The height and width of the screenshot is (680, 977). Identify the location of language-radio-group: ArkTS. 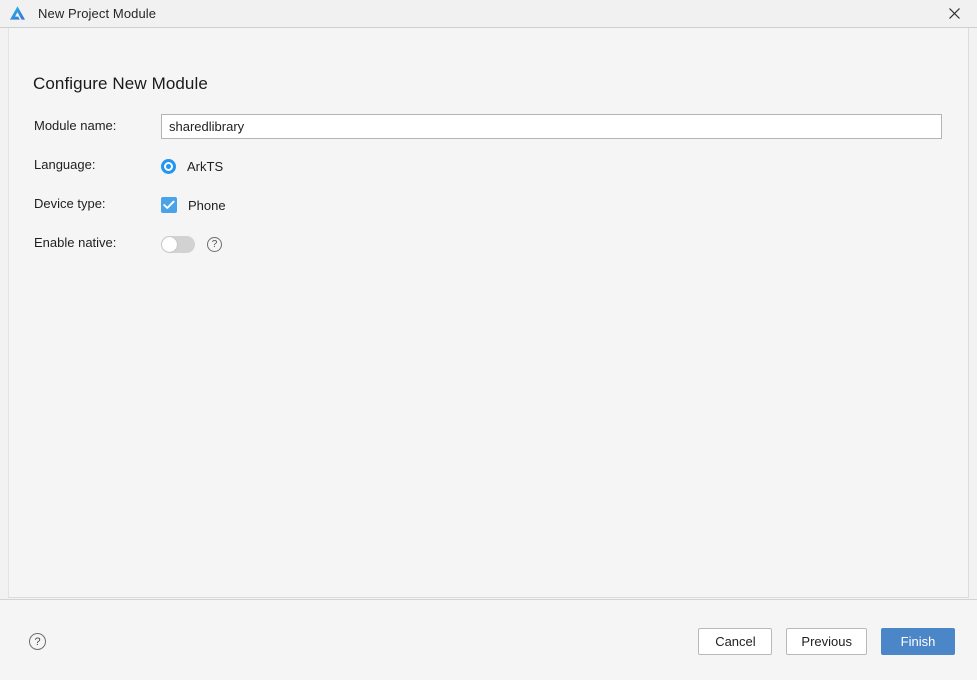
(192, 166).